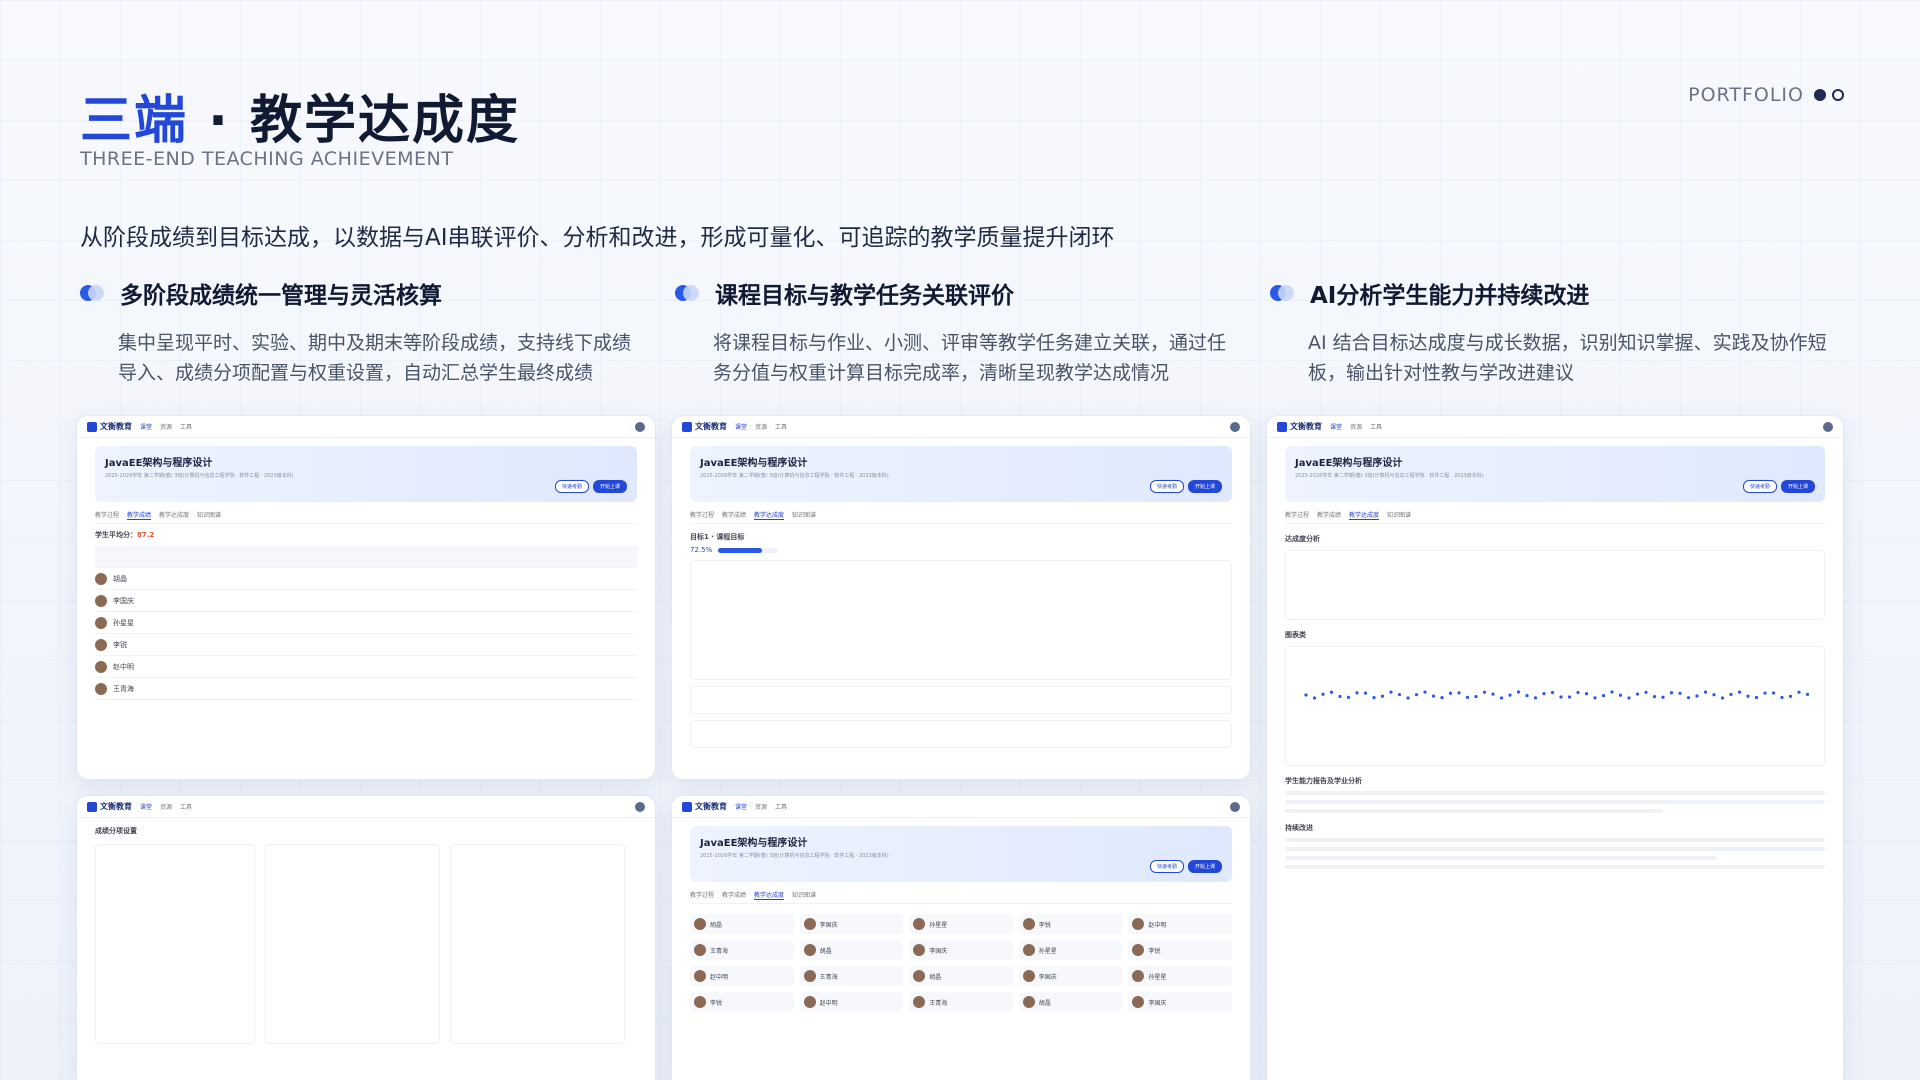  Describe the element at coordinates (754, 463) in the screenshot. I see `course-name: JavaEE架构与程序设计` at that location.